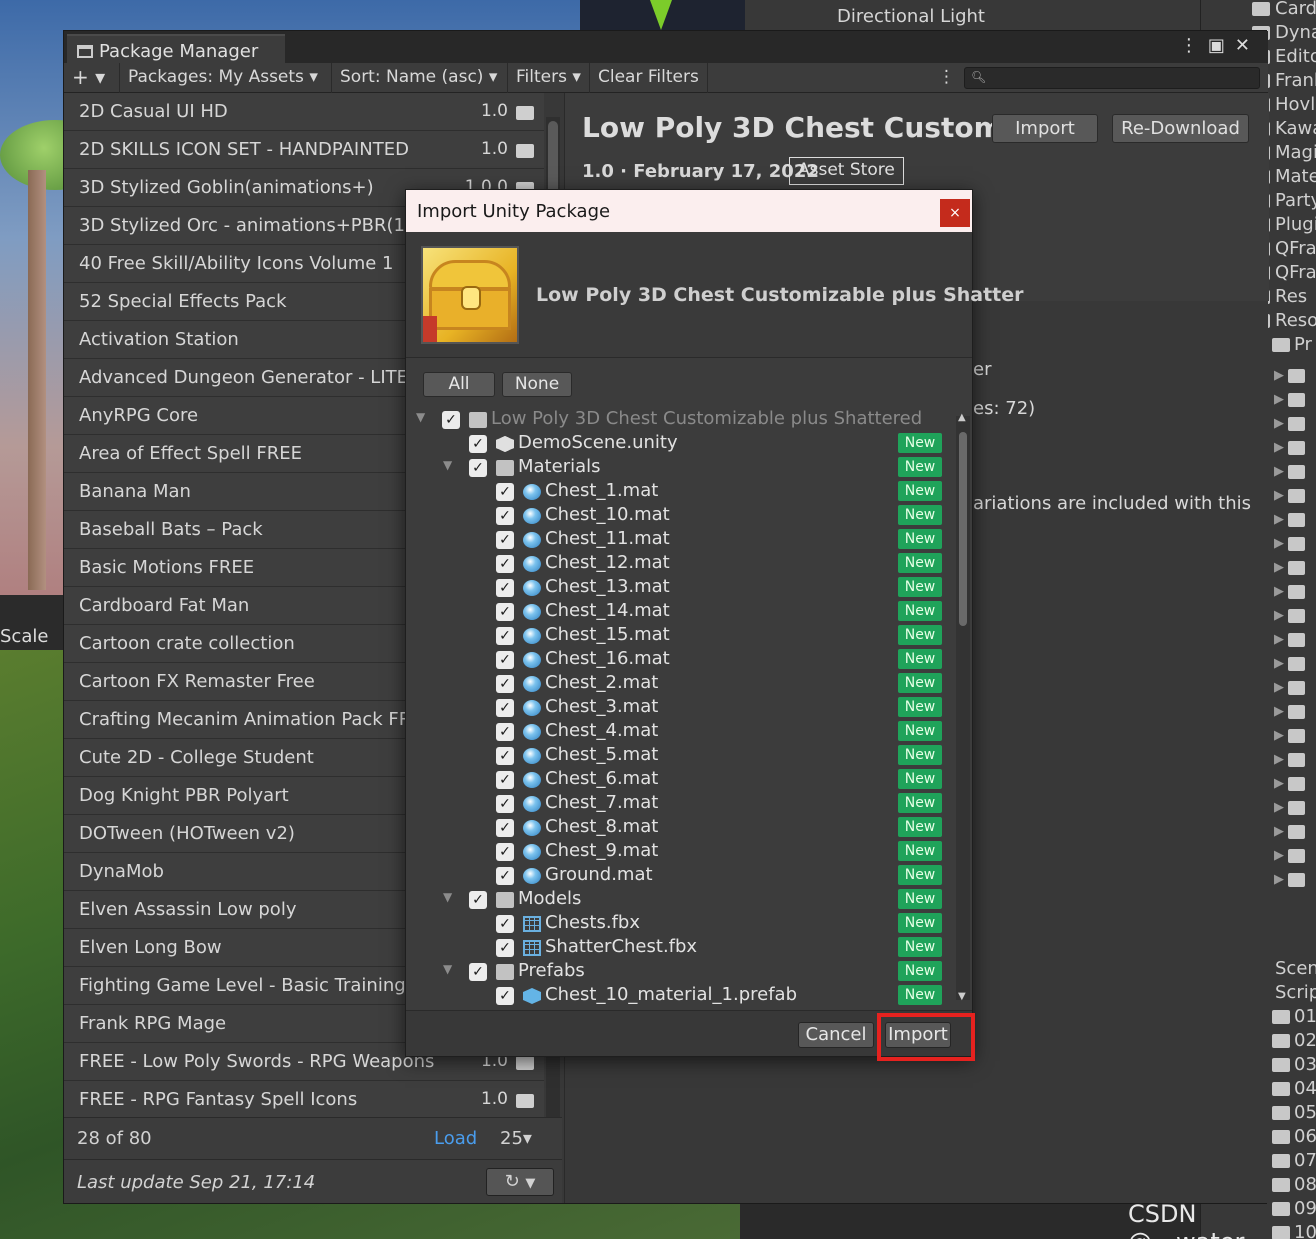 Image resolution: width=1316 pixels, height=1239 pixels. What do you see at coordinates (681, 828) in the screenshot?
I see `tree-file-row: ✓ Chest_8.mat New` at bounding box center [681, 828].